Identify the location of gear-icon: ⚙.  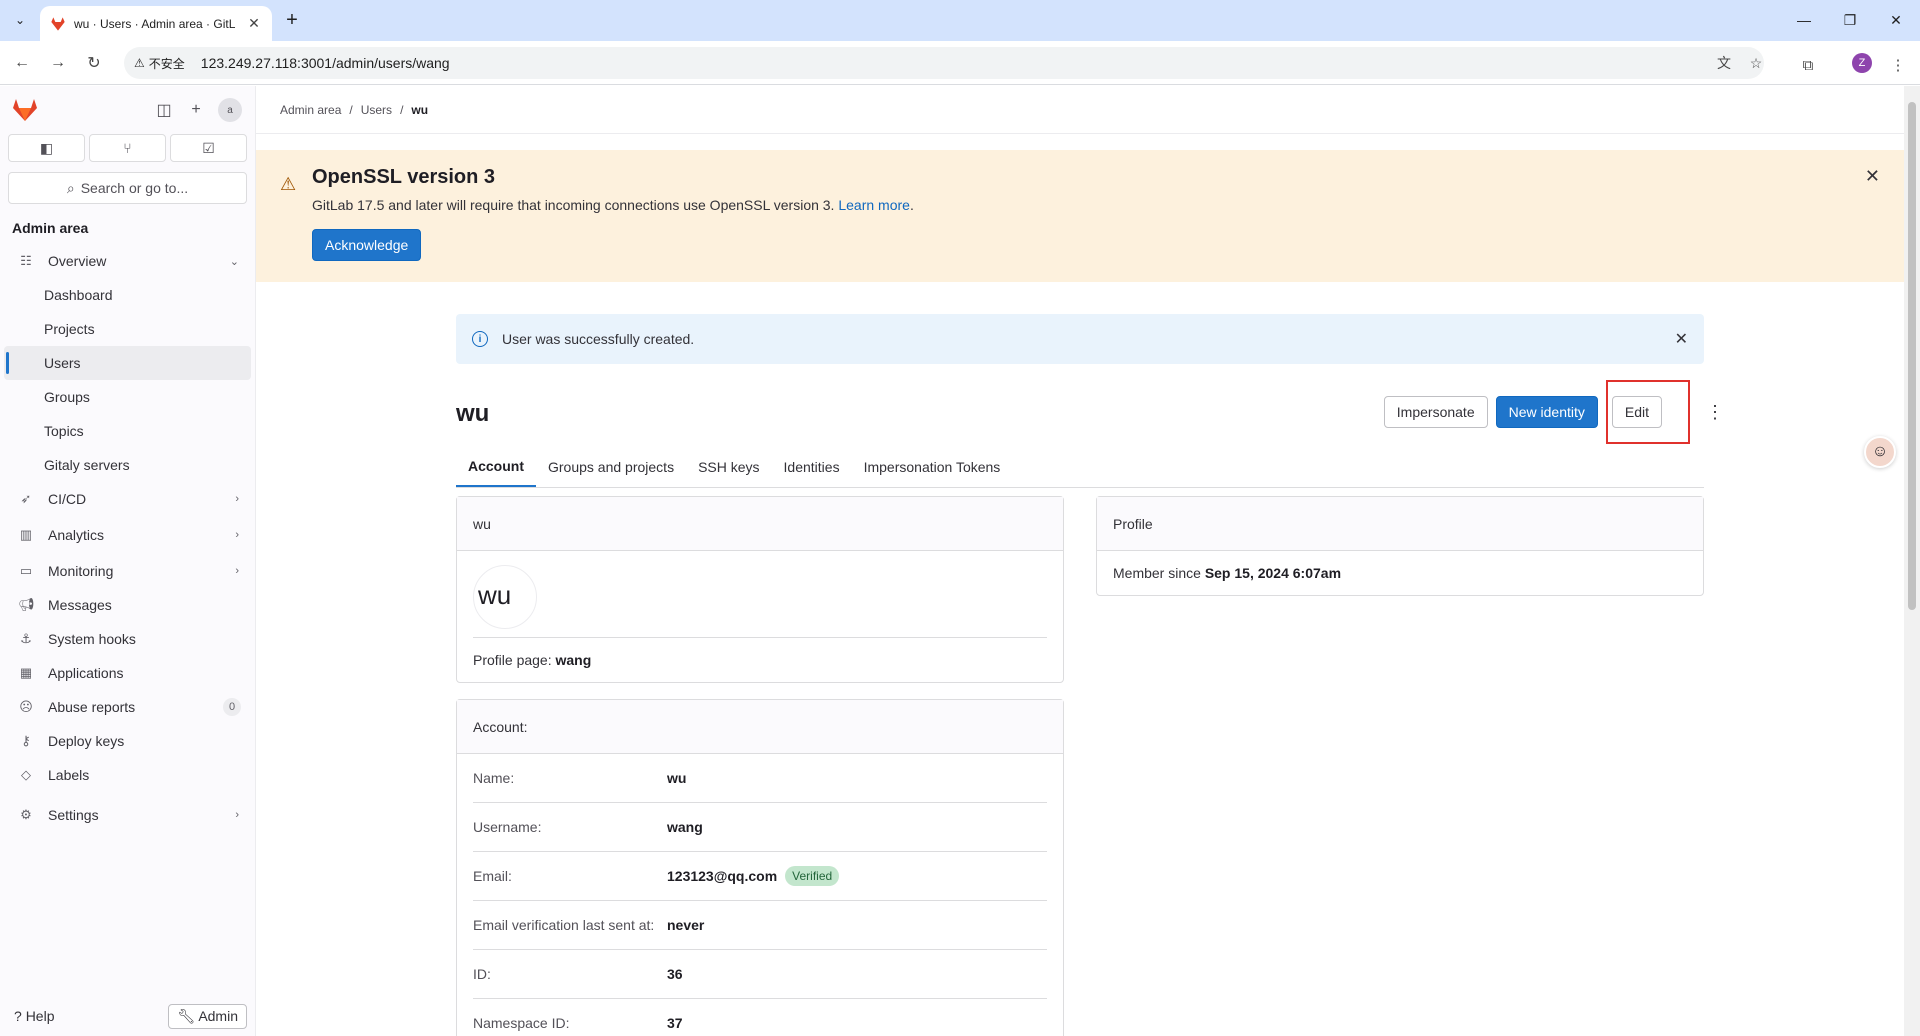
(26, 814).